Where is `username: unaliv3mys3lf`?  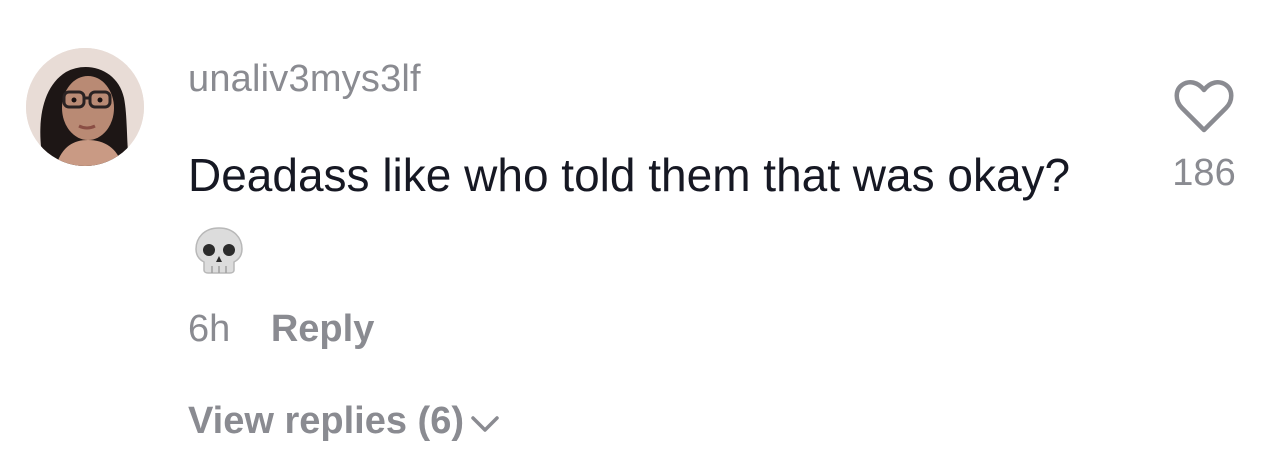 username: unaliv3mys3lf is located at coordinates (304, 79).